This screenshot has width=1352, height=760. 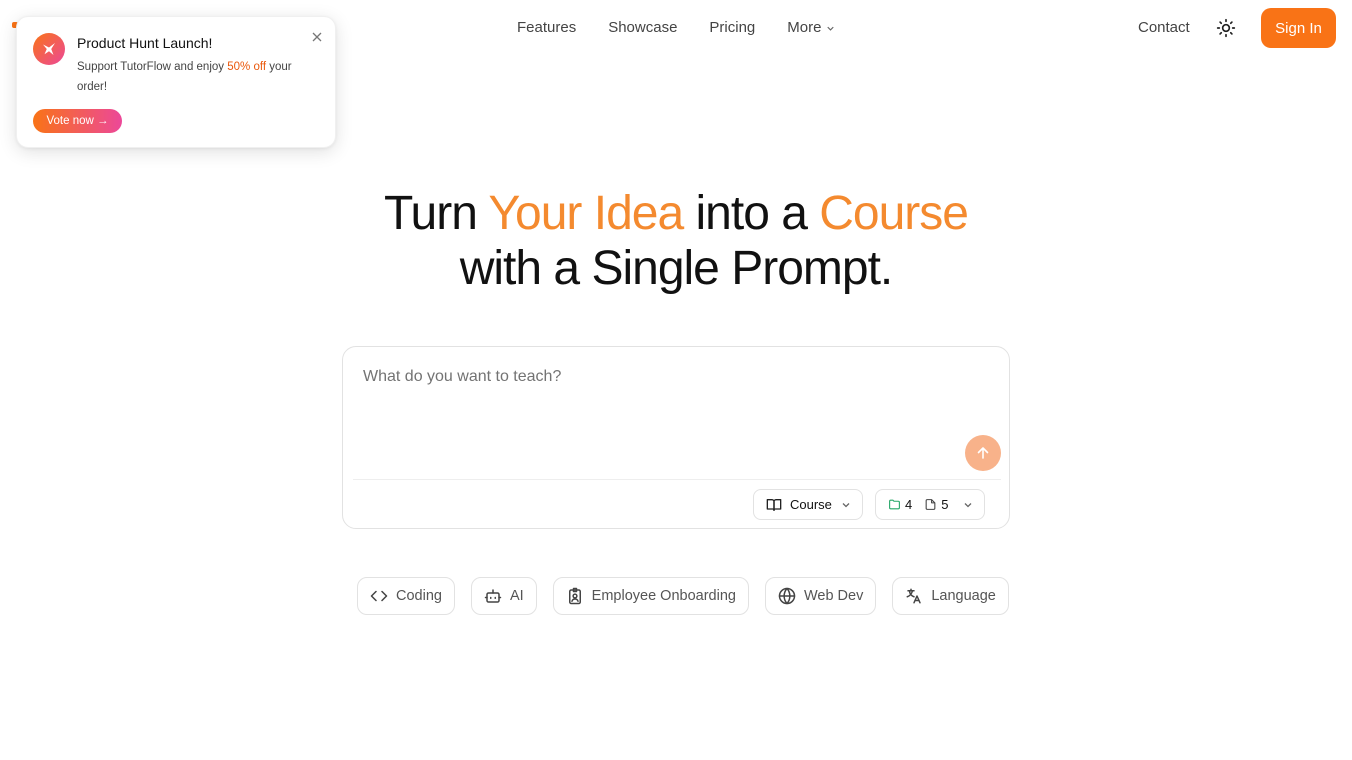 I want to click on nav-link-contact: Contact, so click(x=1164, y=28).